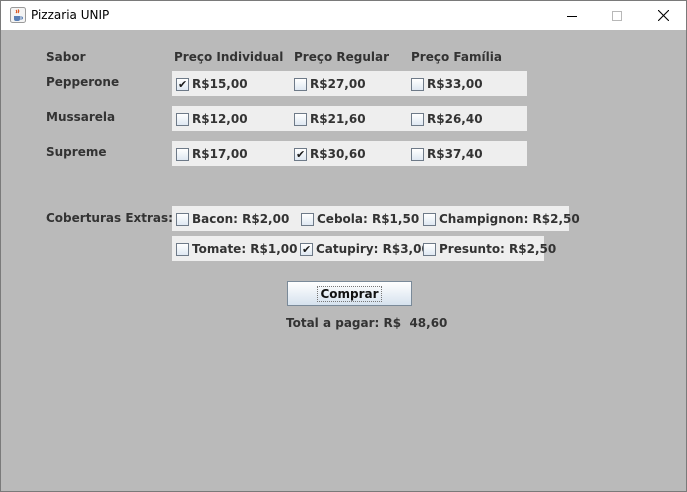 This screenshot has width=687, height=492. What do you see at coordinates (245, 249) in the screenshot?
I see `checkbox-label: Tomate: R$1,00` at bounding box center [245, 249].